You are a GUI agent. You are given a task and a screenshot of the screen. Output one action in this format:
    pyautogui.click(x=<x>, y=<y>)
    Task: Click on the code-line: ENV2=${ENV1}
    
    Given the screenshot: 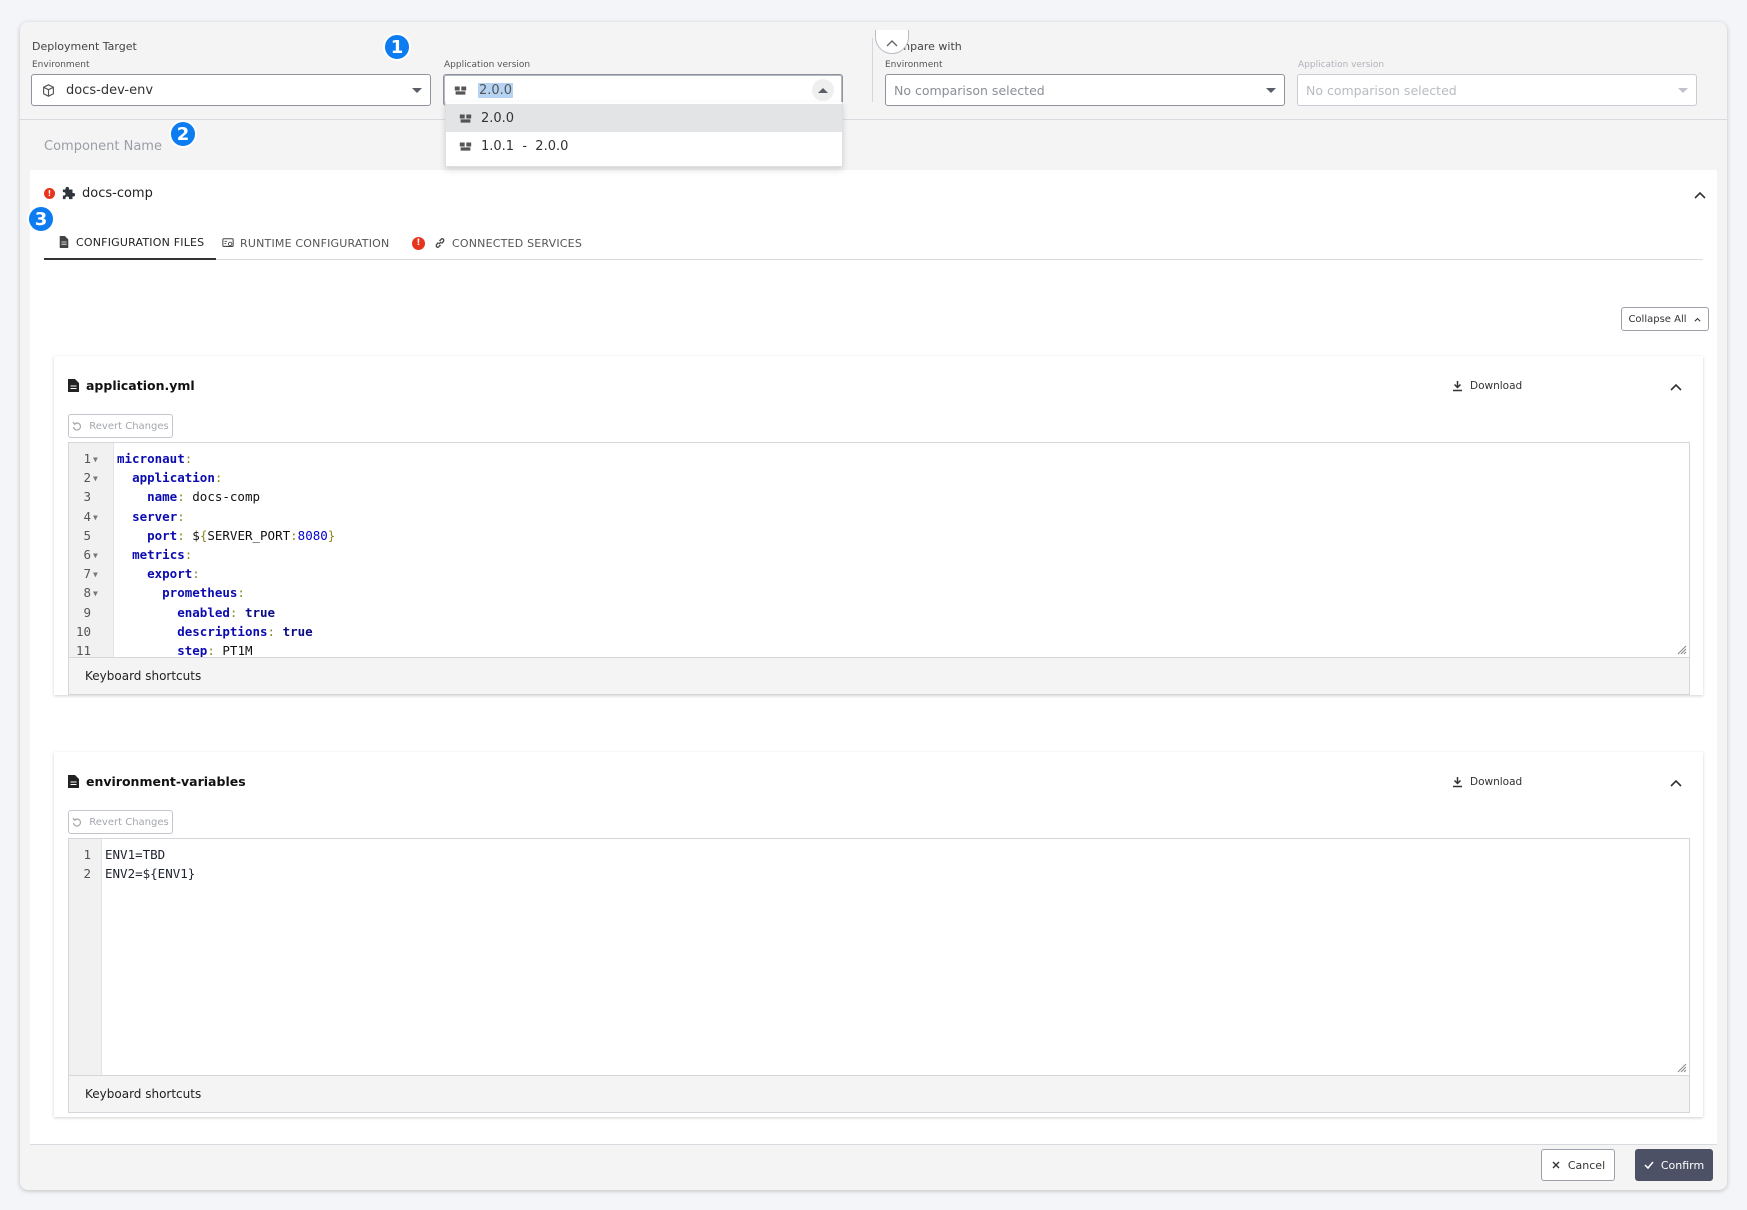 What is the action you would take?
    pyautogui.click(x=150, y=874)
    